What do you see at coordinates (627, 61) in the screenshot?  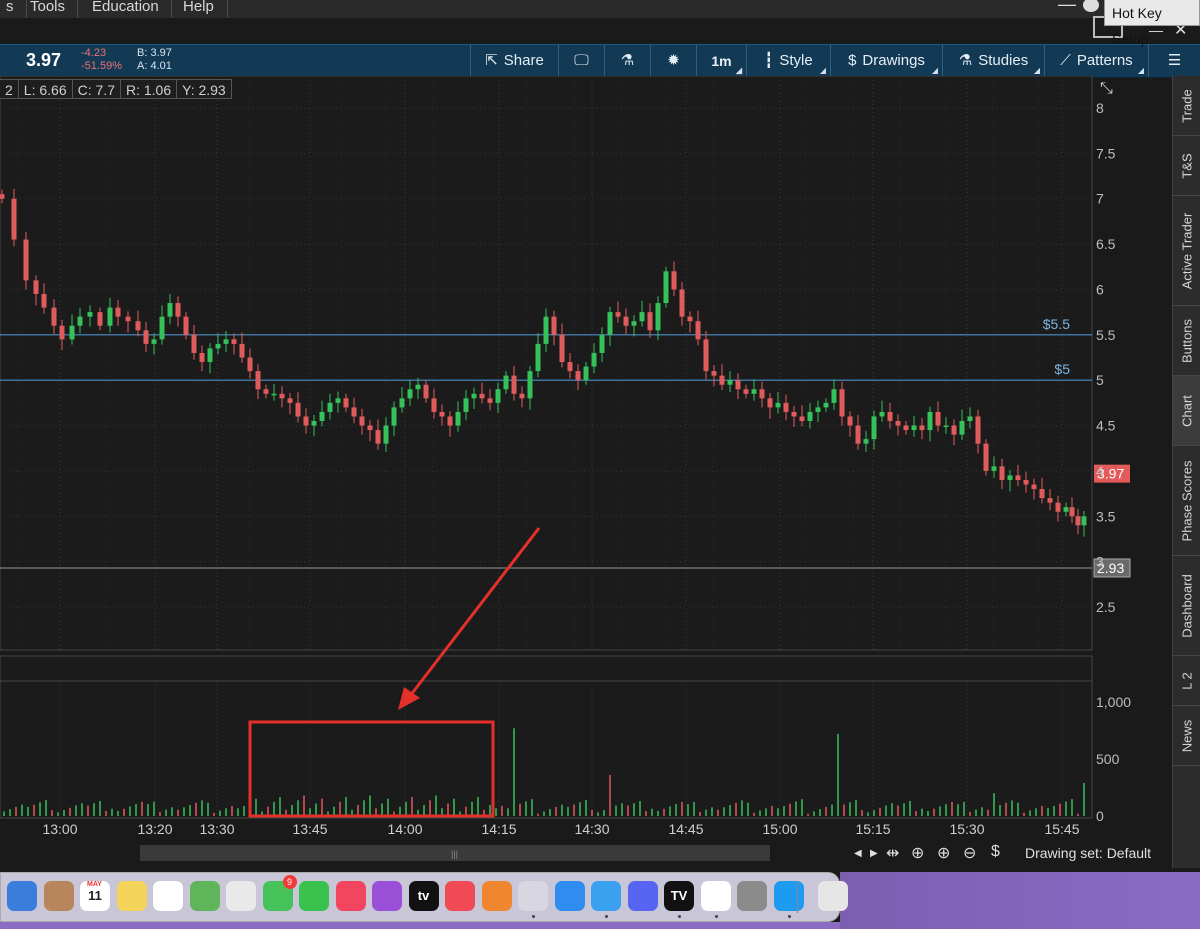 I see `flask-button: ⚗` at bounding box center [627, 61].